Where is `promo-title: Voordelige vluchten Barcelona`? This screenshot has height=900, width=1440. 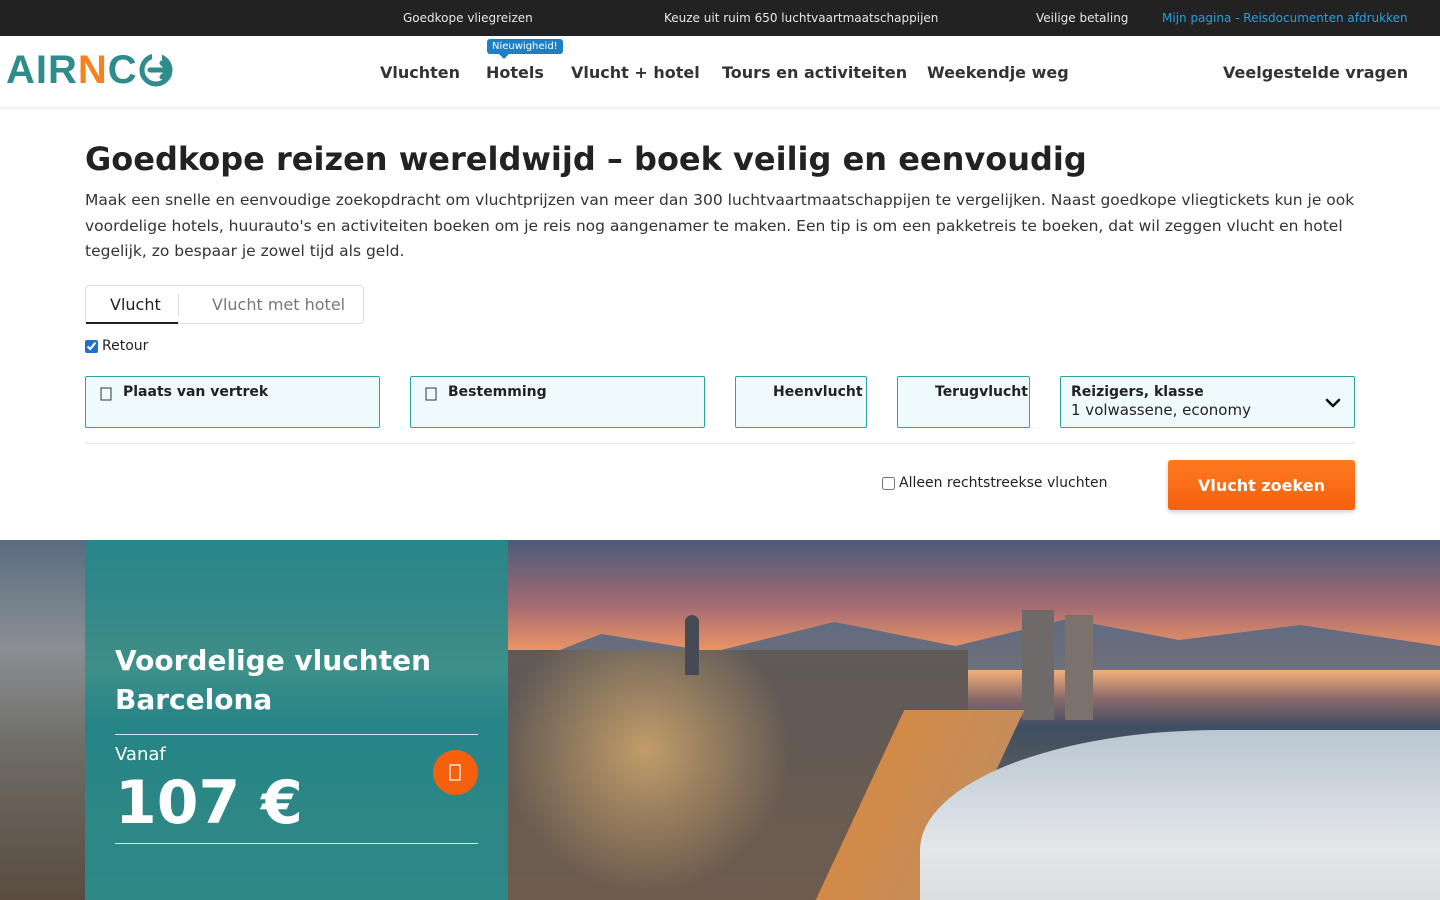
promo-title: Voordelige vluchten Barcelona is located at coordinates (273, 680).